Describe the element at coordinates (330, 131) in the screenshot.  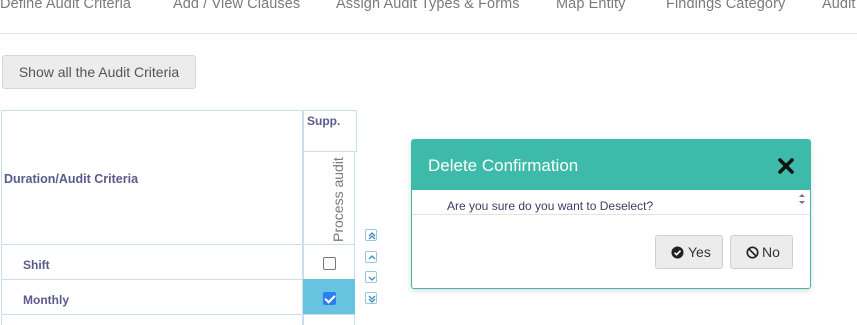
I see `header-group-supp: Supp.` at that location.